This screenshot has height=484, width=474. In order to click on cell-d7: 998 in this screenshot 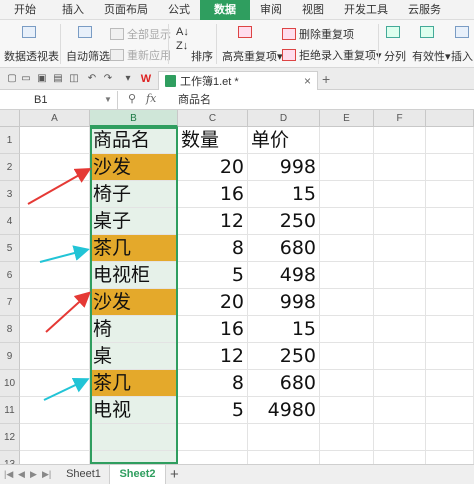, I will do `click(284, 302)`.